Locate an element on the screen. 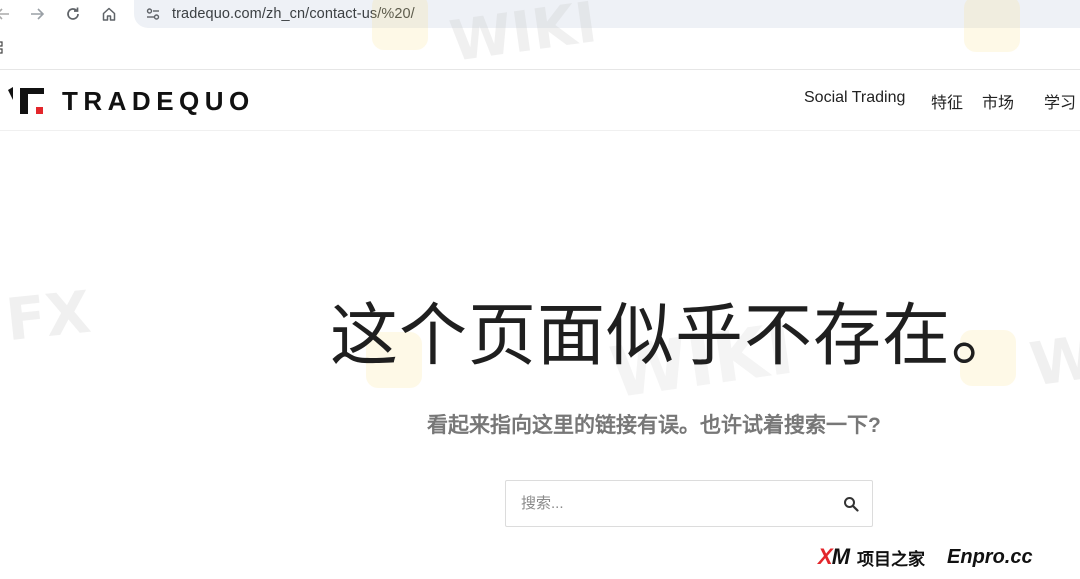  watermark-fx: FX is located at coordinates (48, 316).